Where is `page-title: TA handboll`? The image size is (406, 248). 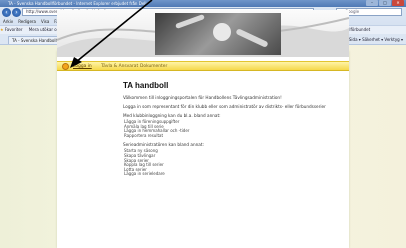
page-title: TA handboll is located at coordinates (146, 85).